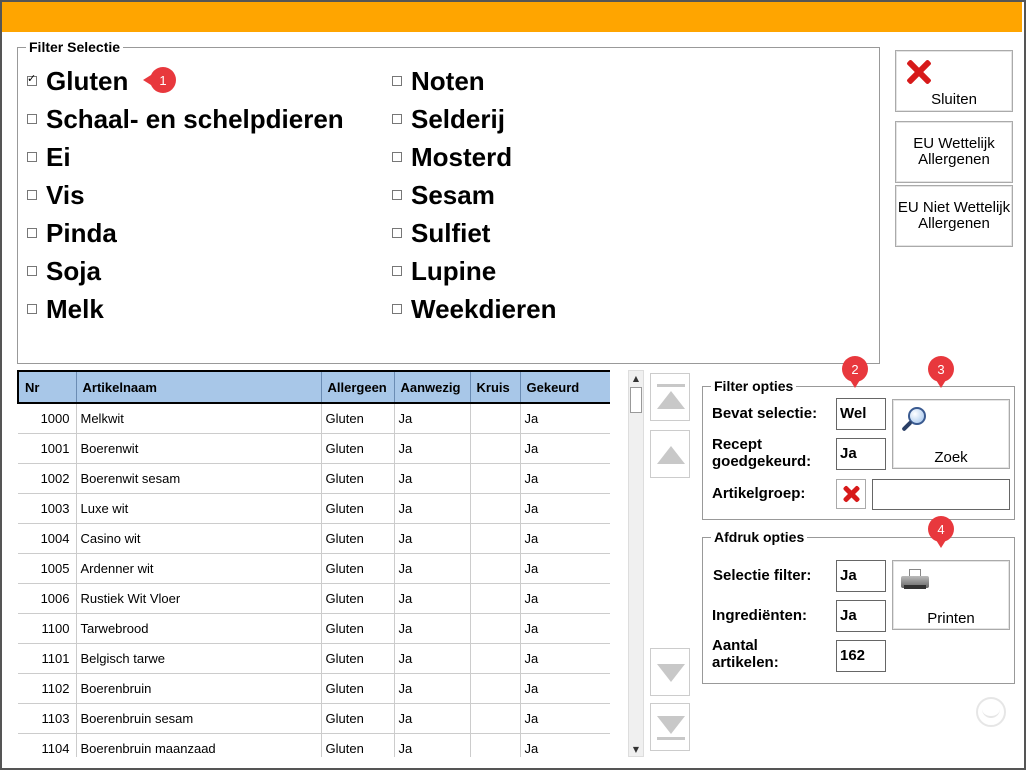 This screenshot has height=770, width=1026. Describe the element at coordinates (670, 397) in the screenshot. I see `scroll-to-top-button` at that location.